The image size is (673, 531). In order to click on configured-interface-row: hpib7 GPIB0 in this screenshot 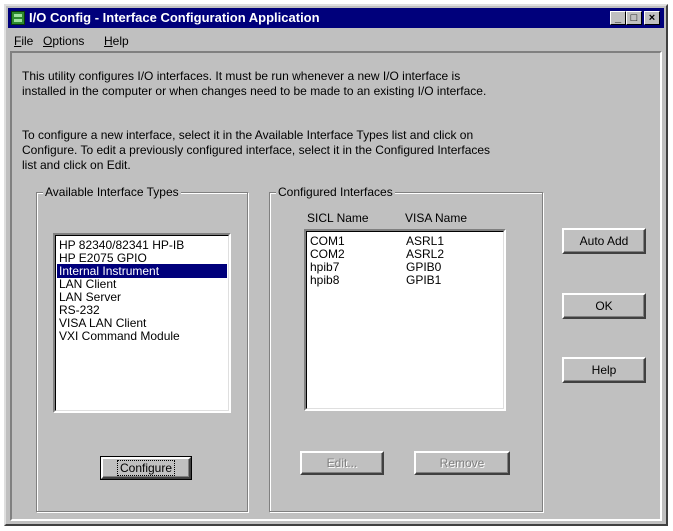, I will do `click(405, 267)`.